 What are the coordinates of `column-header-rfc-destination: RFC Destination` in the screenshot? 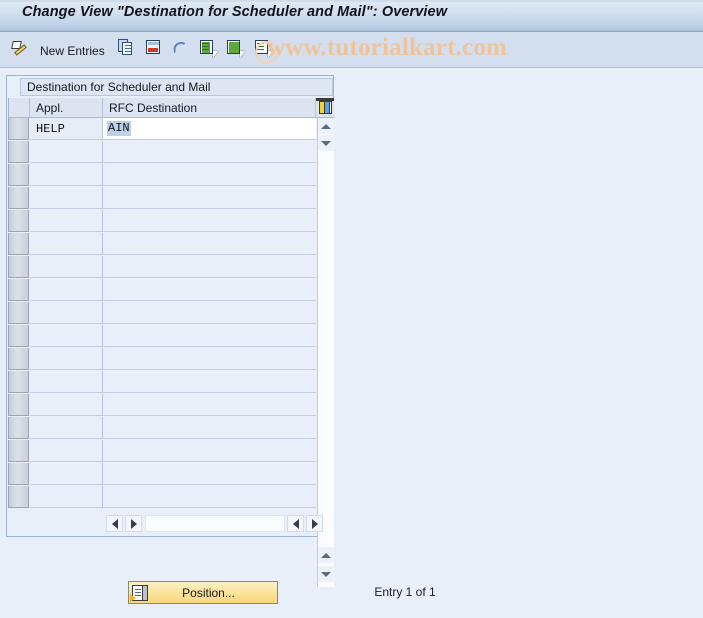 It's located at (209, 108).